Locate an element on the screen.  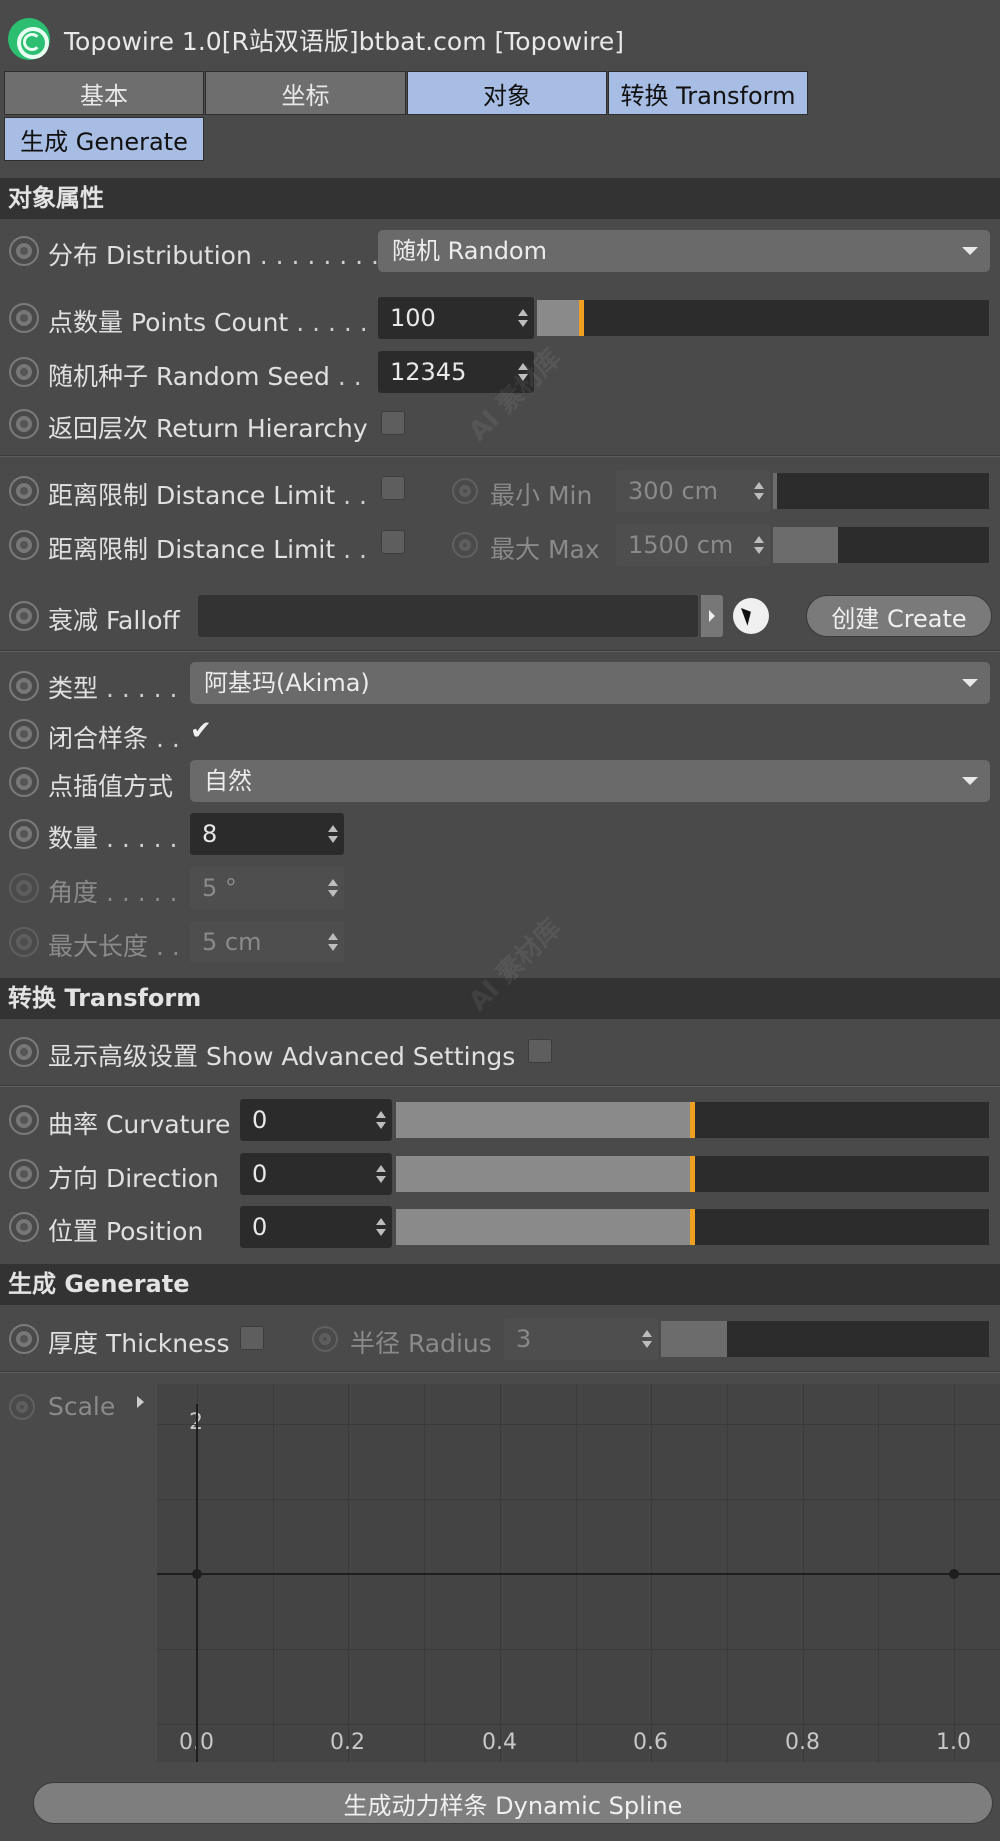
direction-slider-handle is located at coordinates (692, 1174).